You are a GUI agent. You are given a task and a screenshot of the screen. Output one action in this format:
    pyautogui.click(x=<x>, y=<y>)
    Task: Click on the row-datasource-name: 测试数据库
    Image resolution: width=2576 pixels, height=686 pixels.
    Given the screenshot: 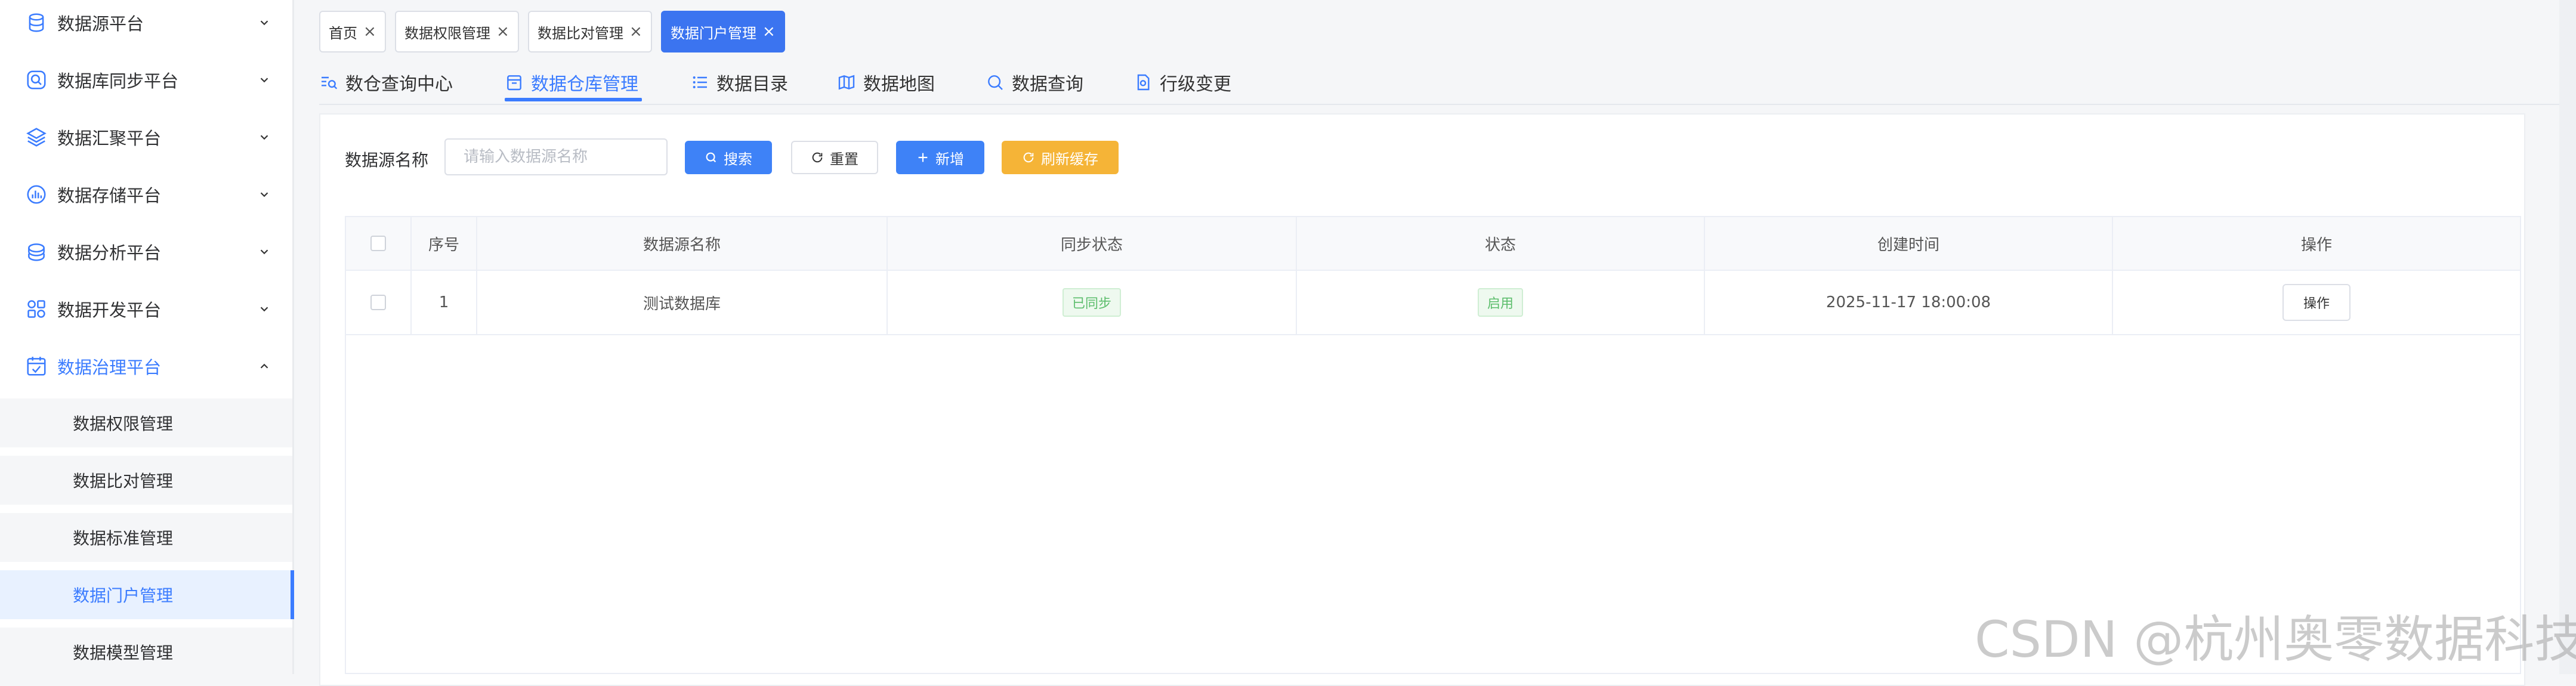 What is the action you would take?
    pyautogui.click(x=682, y=302)
    